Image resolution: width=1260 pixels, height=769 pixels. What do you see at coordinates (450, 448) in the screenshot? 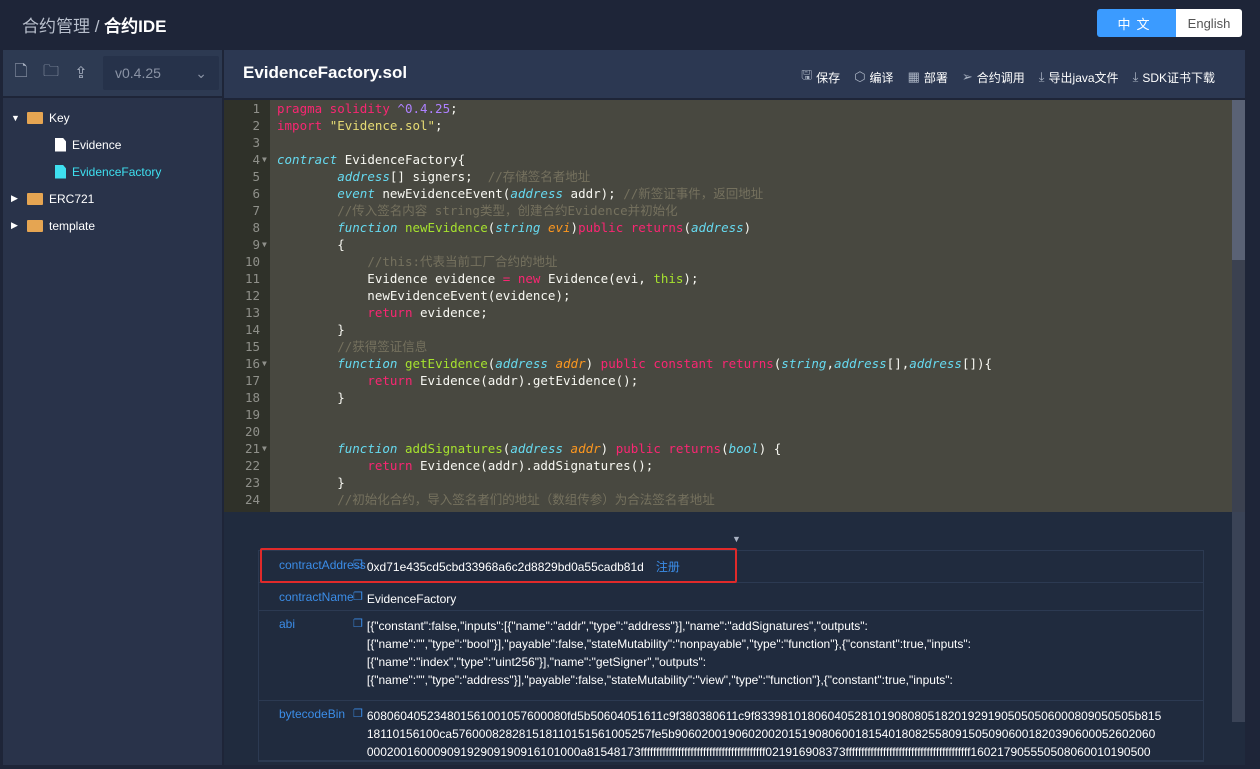
I see `code-token: addSignatures` at bounding box center [450, 448].